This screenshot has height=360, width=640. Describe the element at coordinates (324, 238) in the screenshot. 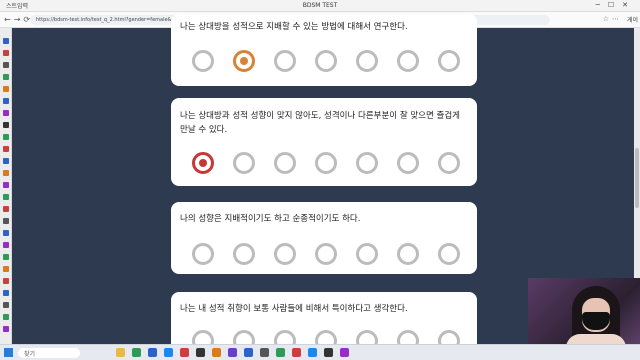

I see `question-card: 나의 성향은 지배적이기도 하고 순종적이기도 하다.` at that location.